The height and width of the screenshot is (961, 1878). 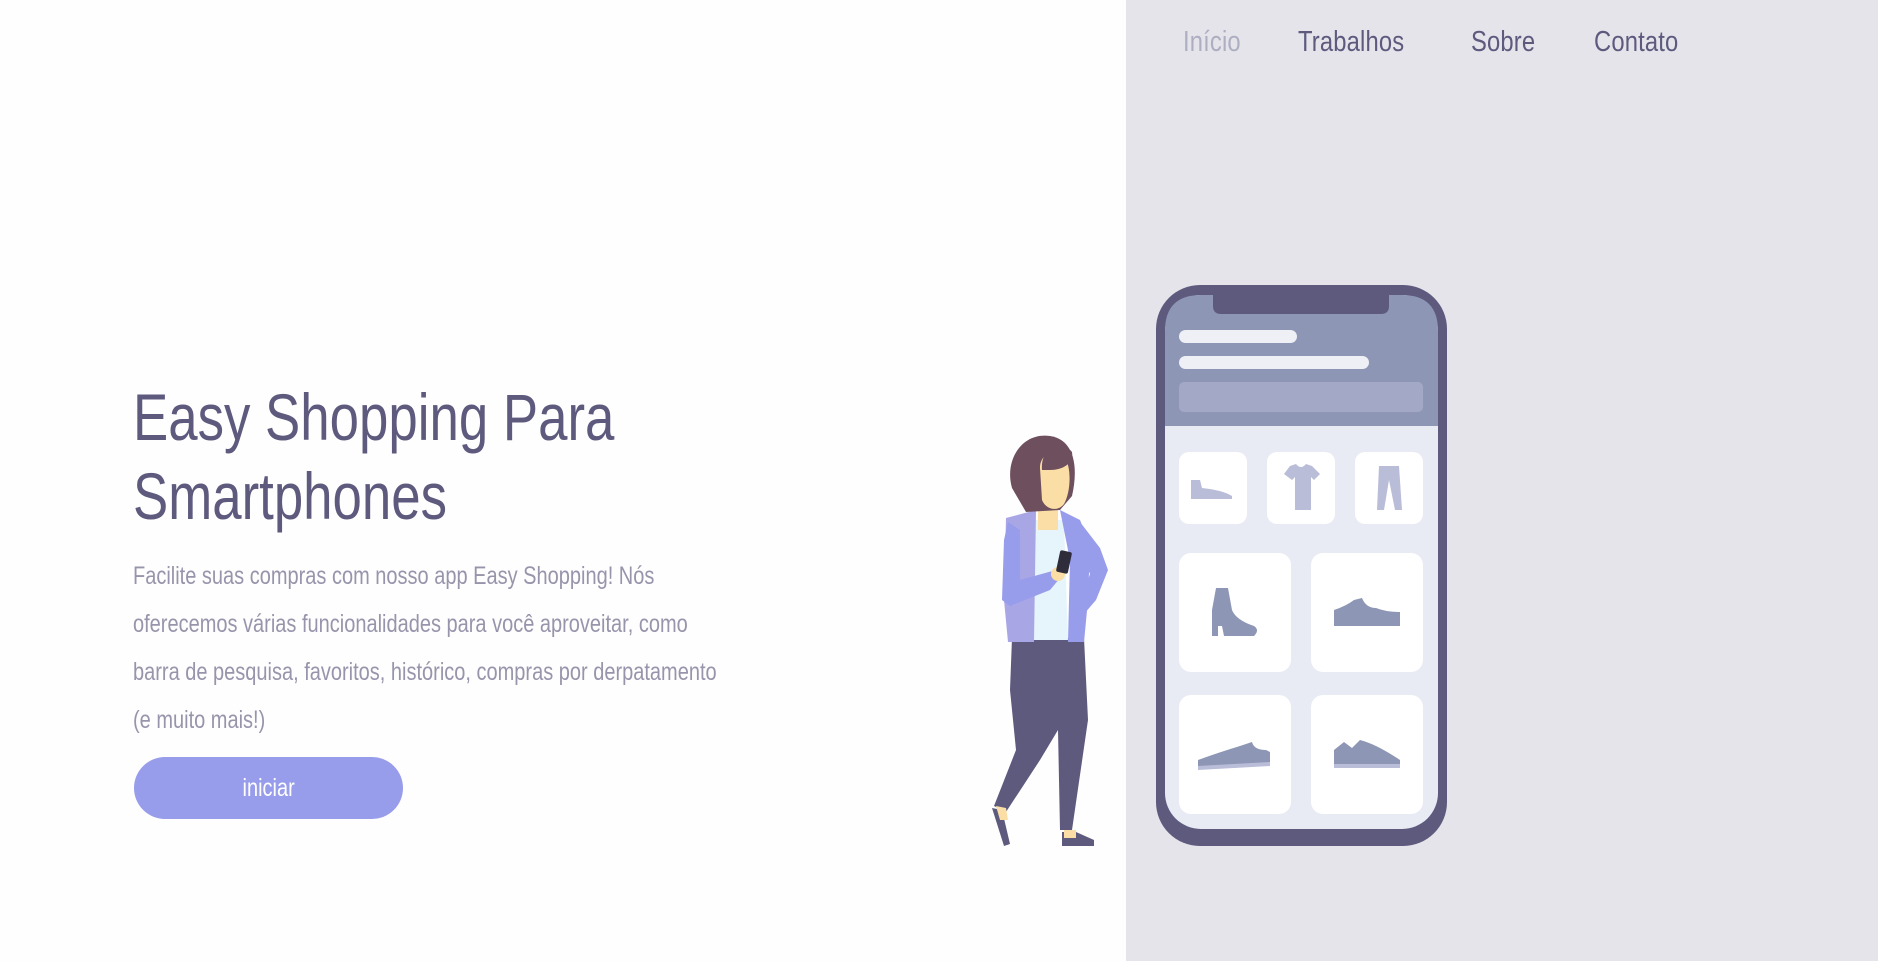 I want to click on shopping-illustration, so click(x=1219, y=565).